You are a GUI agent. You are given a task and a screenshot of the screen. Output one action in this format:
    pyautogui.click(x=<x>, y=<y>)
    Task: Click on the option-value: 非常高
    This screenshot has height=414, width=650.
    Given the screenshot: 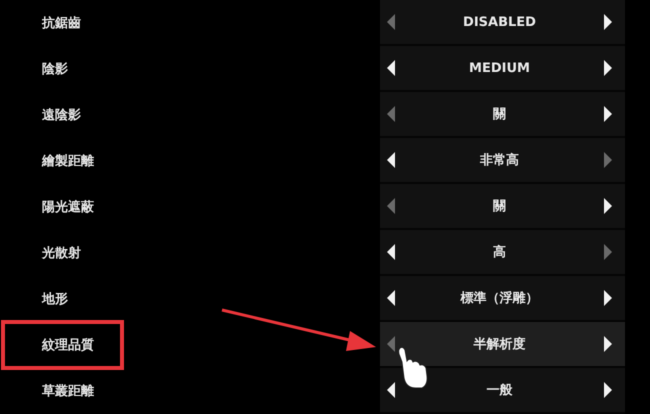 What is the action you would take?
    pyautogui.click(x=499, y=160)
    